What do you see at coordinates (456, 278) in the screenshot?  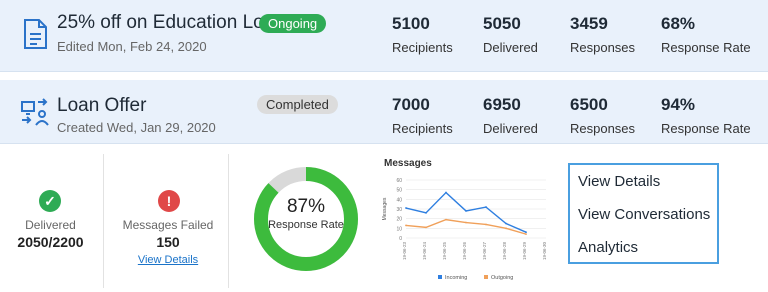 I see `legend-label-incoming: Incoming` at bounding box center [456, 278].